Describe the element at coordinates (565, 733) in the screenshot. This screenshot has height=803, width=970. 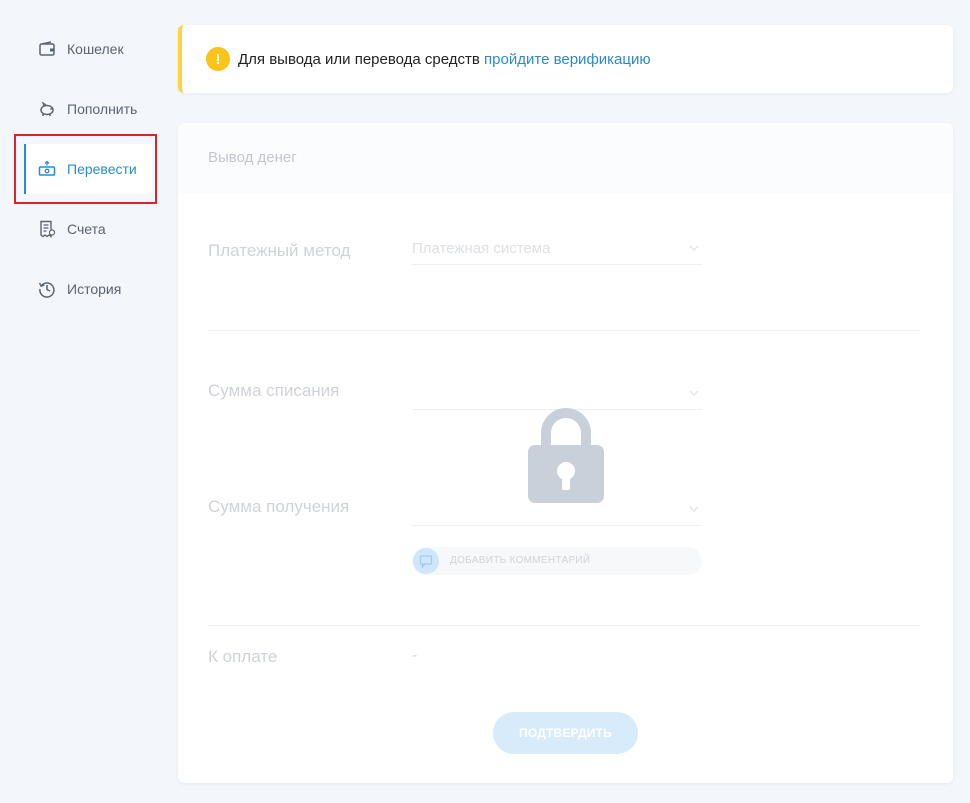
I see `confirm-button: ПОДТВЕРДИТЬ` at that location.